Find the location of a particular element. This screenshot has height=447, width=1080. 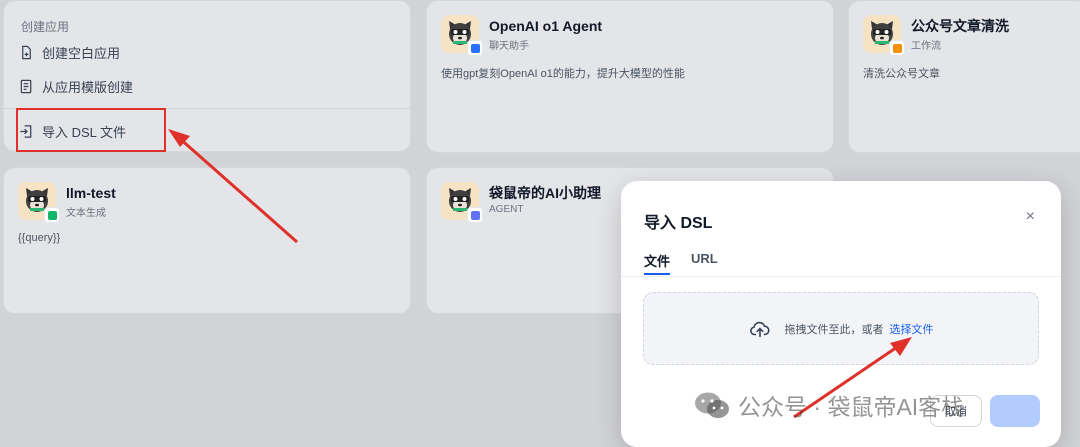

text-generation-icon is located at coordinates (52, 215).